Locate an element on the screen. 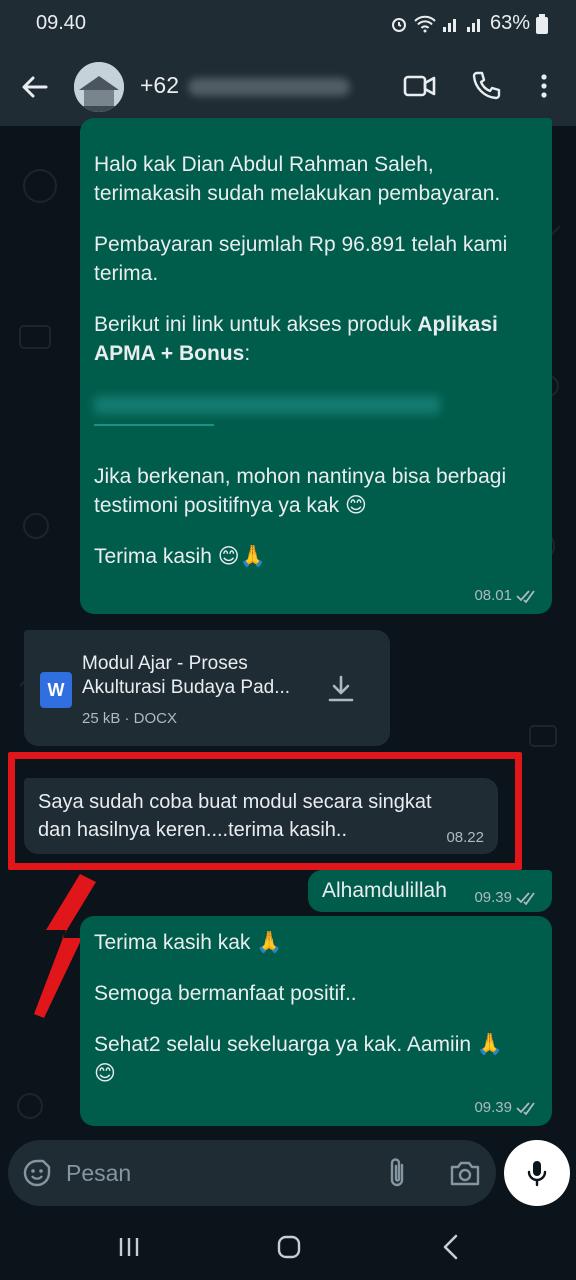 The image size is (576, 1280). message-text: Terima kasih 😊🙏 is located at coordinates (180, 556).